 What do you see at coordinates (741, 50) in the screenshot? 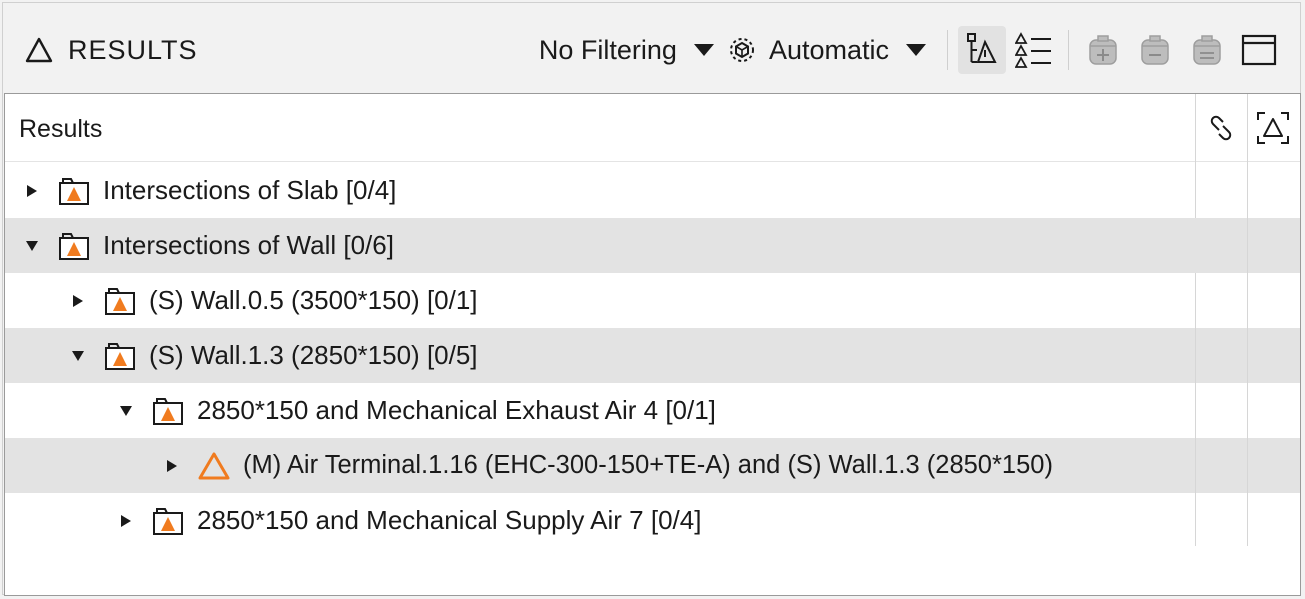
I see `cube-gear-icon` at bounding box center [741, 50].